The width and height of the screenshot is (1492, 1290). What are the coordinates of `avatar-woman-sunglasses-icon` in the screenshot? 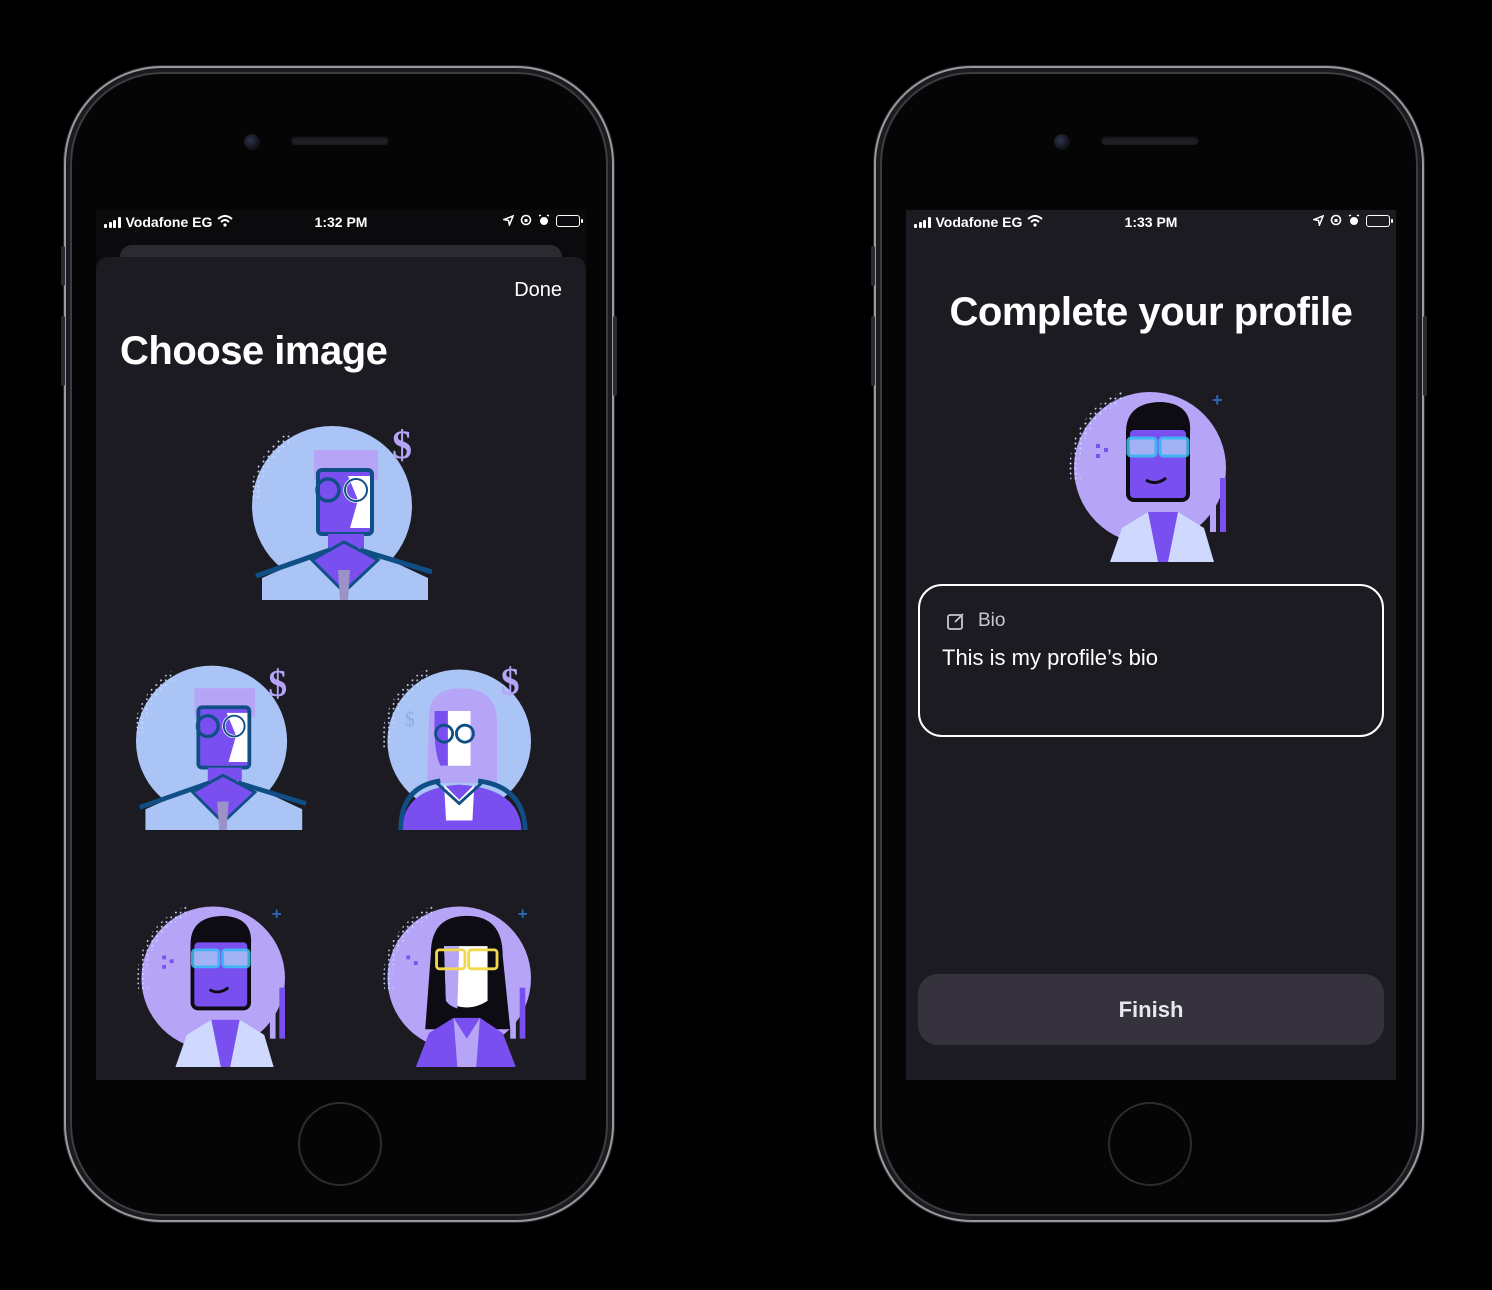 It's located at (463, 982).